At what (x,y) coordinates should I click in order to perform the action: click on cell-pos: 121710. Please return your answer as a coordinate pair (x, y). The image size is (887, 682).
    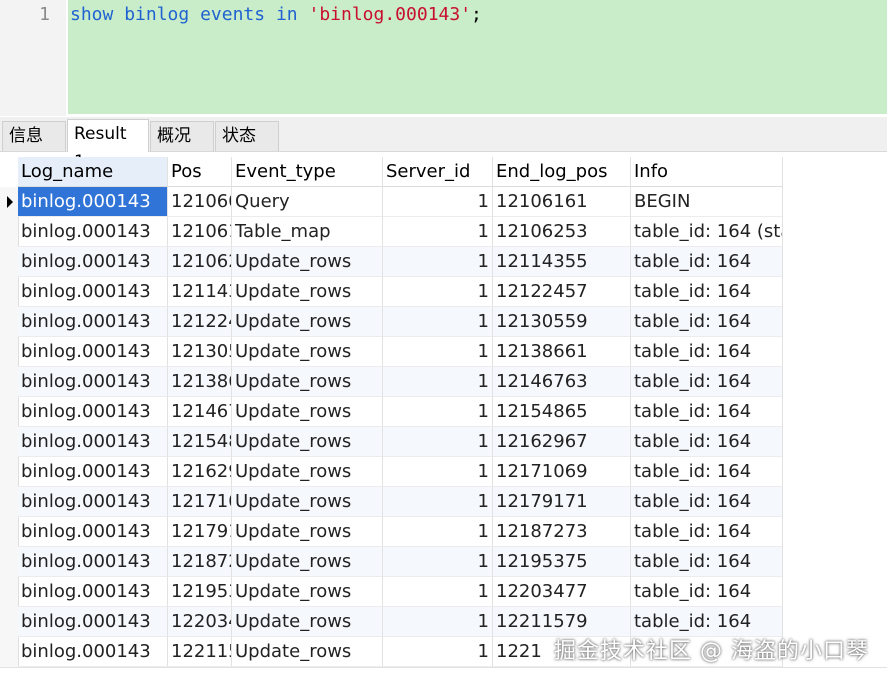
    Looking at the image, I should click on (200, 502).